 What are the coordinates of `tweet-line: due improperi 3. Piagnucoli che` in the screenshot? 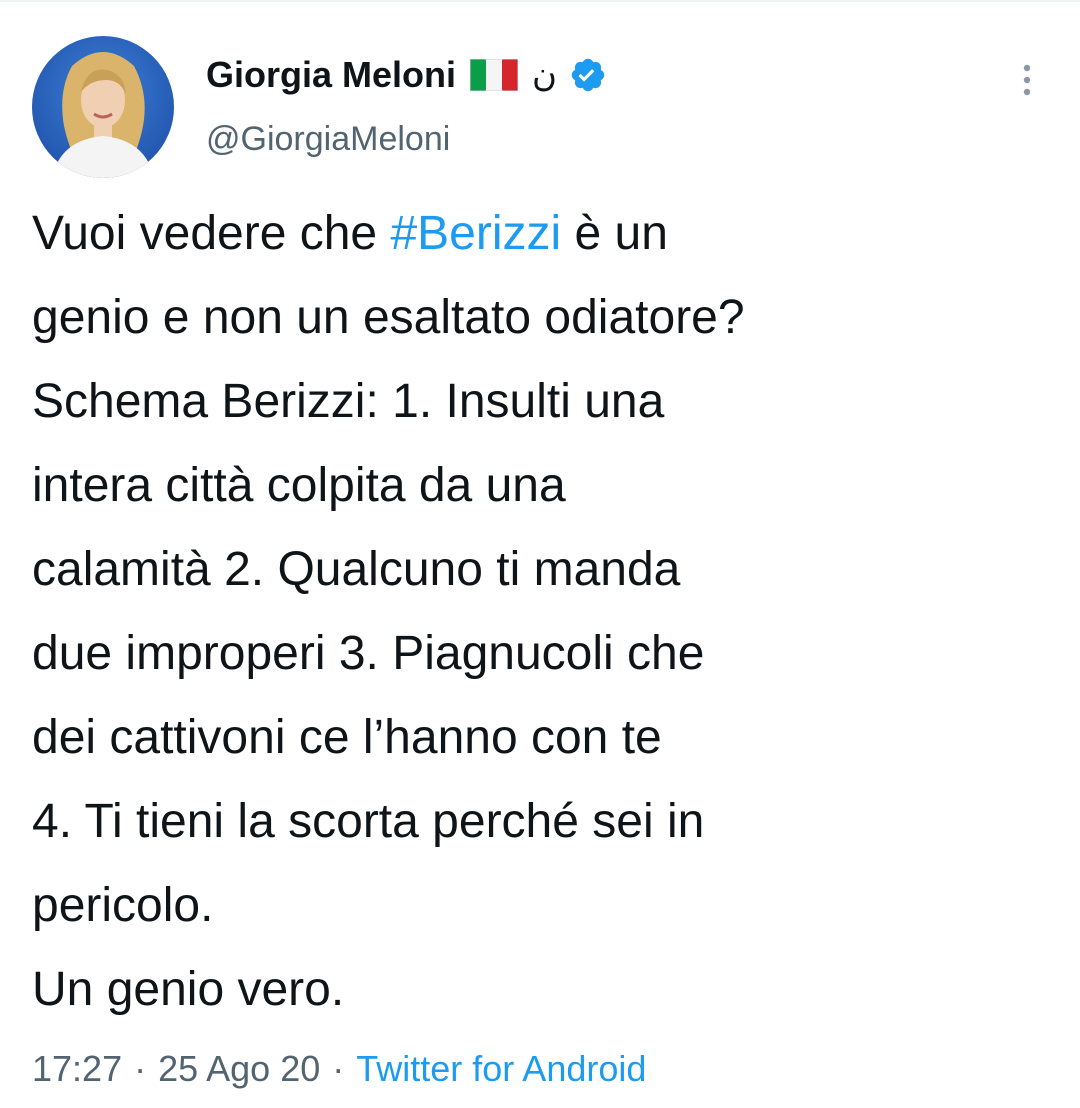 It's located at (368, 653).